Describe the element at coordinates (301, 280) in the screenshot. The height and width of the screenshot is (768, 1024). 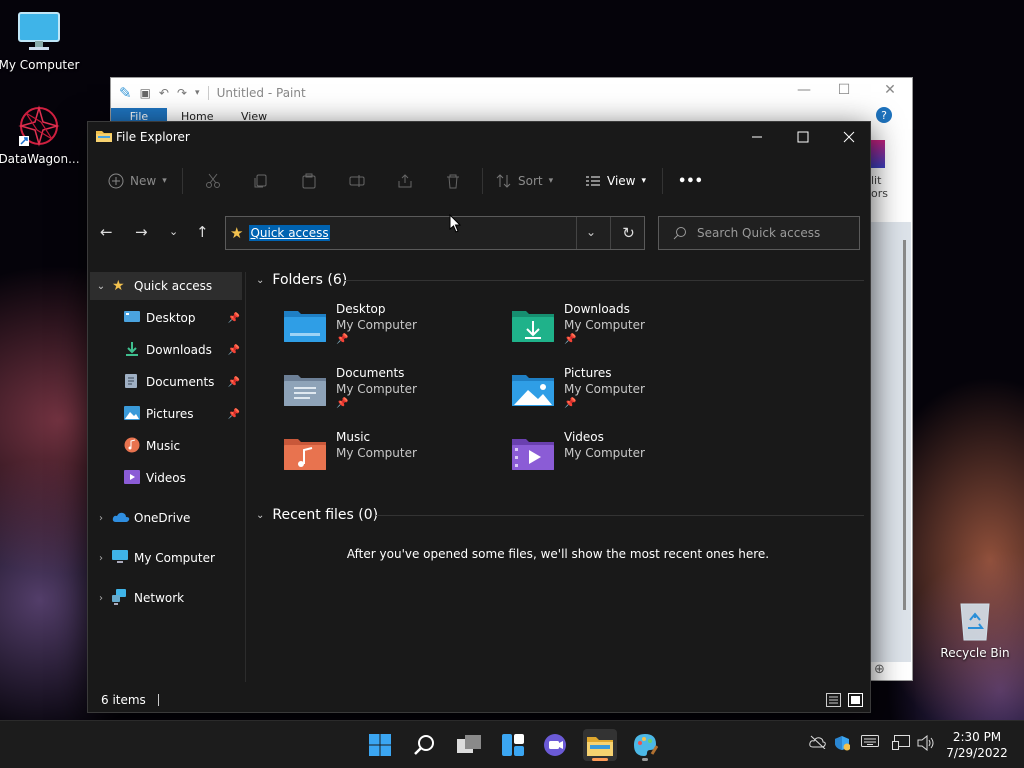
I see `folders-section-header: ⌄ Folders (6)` at that location.